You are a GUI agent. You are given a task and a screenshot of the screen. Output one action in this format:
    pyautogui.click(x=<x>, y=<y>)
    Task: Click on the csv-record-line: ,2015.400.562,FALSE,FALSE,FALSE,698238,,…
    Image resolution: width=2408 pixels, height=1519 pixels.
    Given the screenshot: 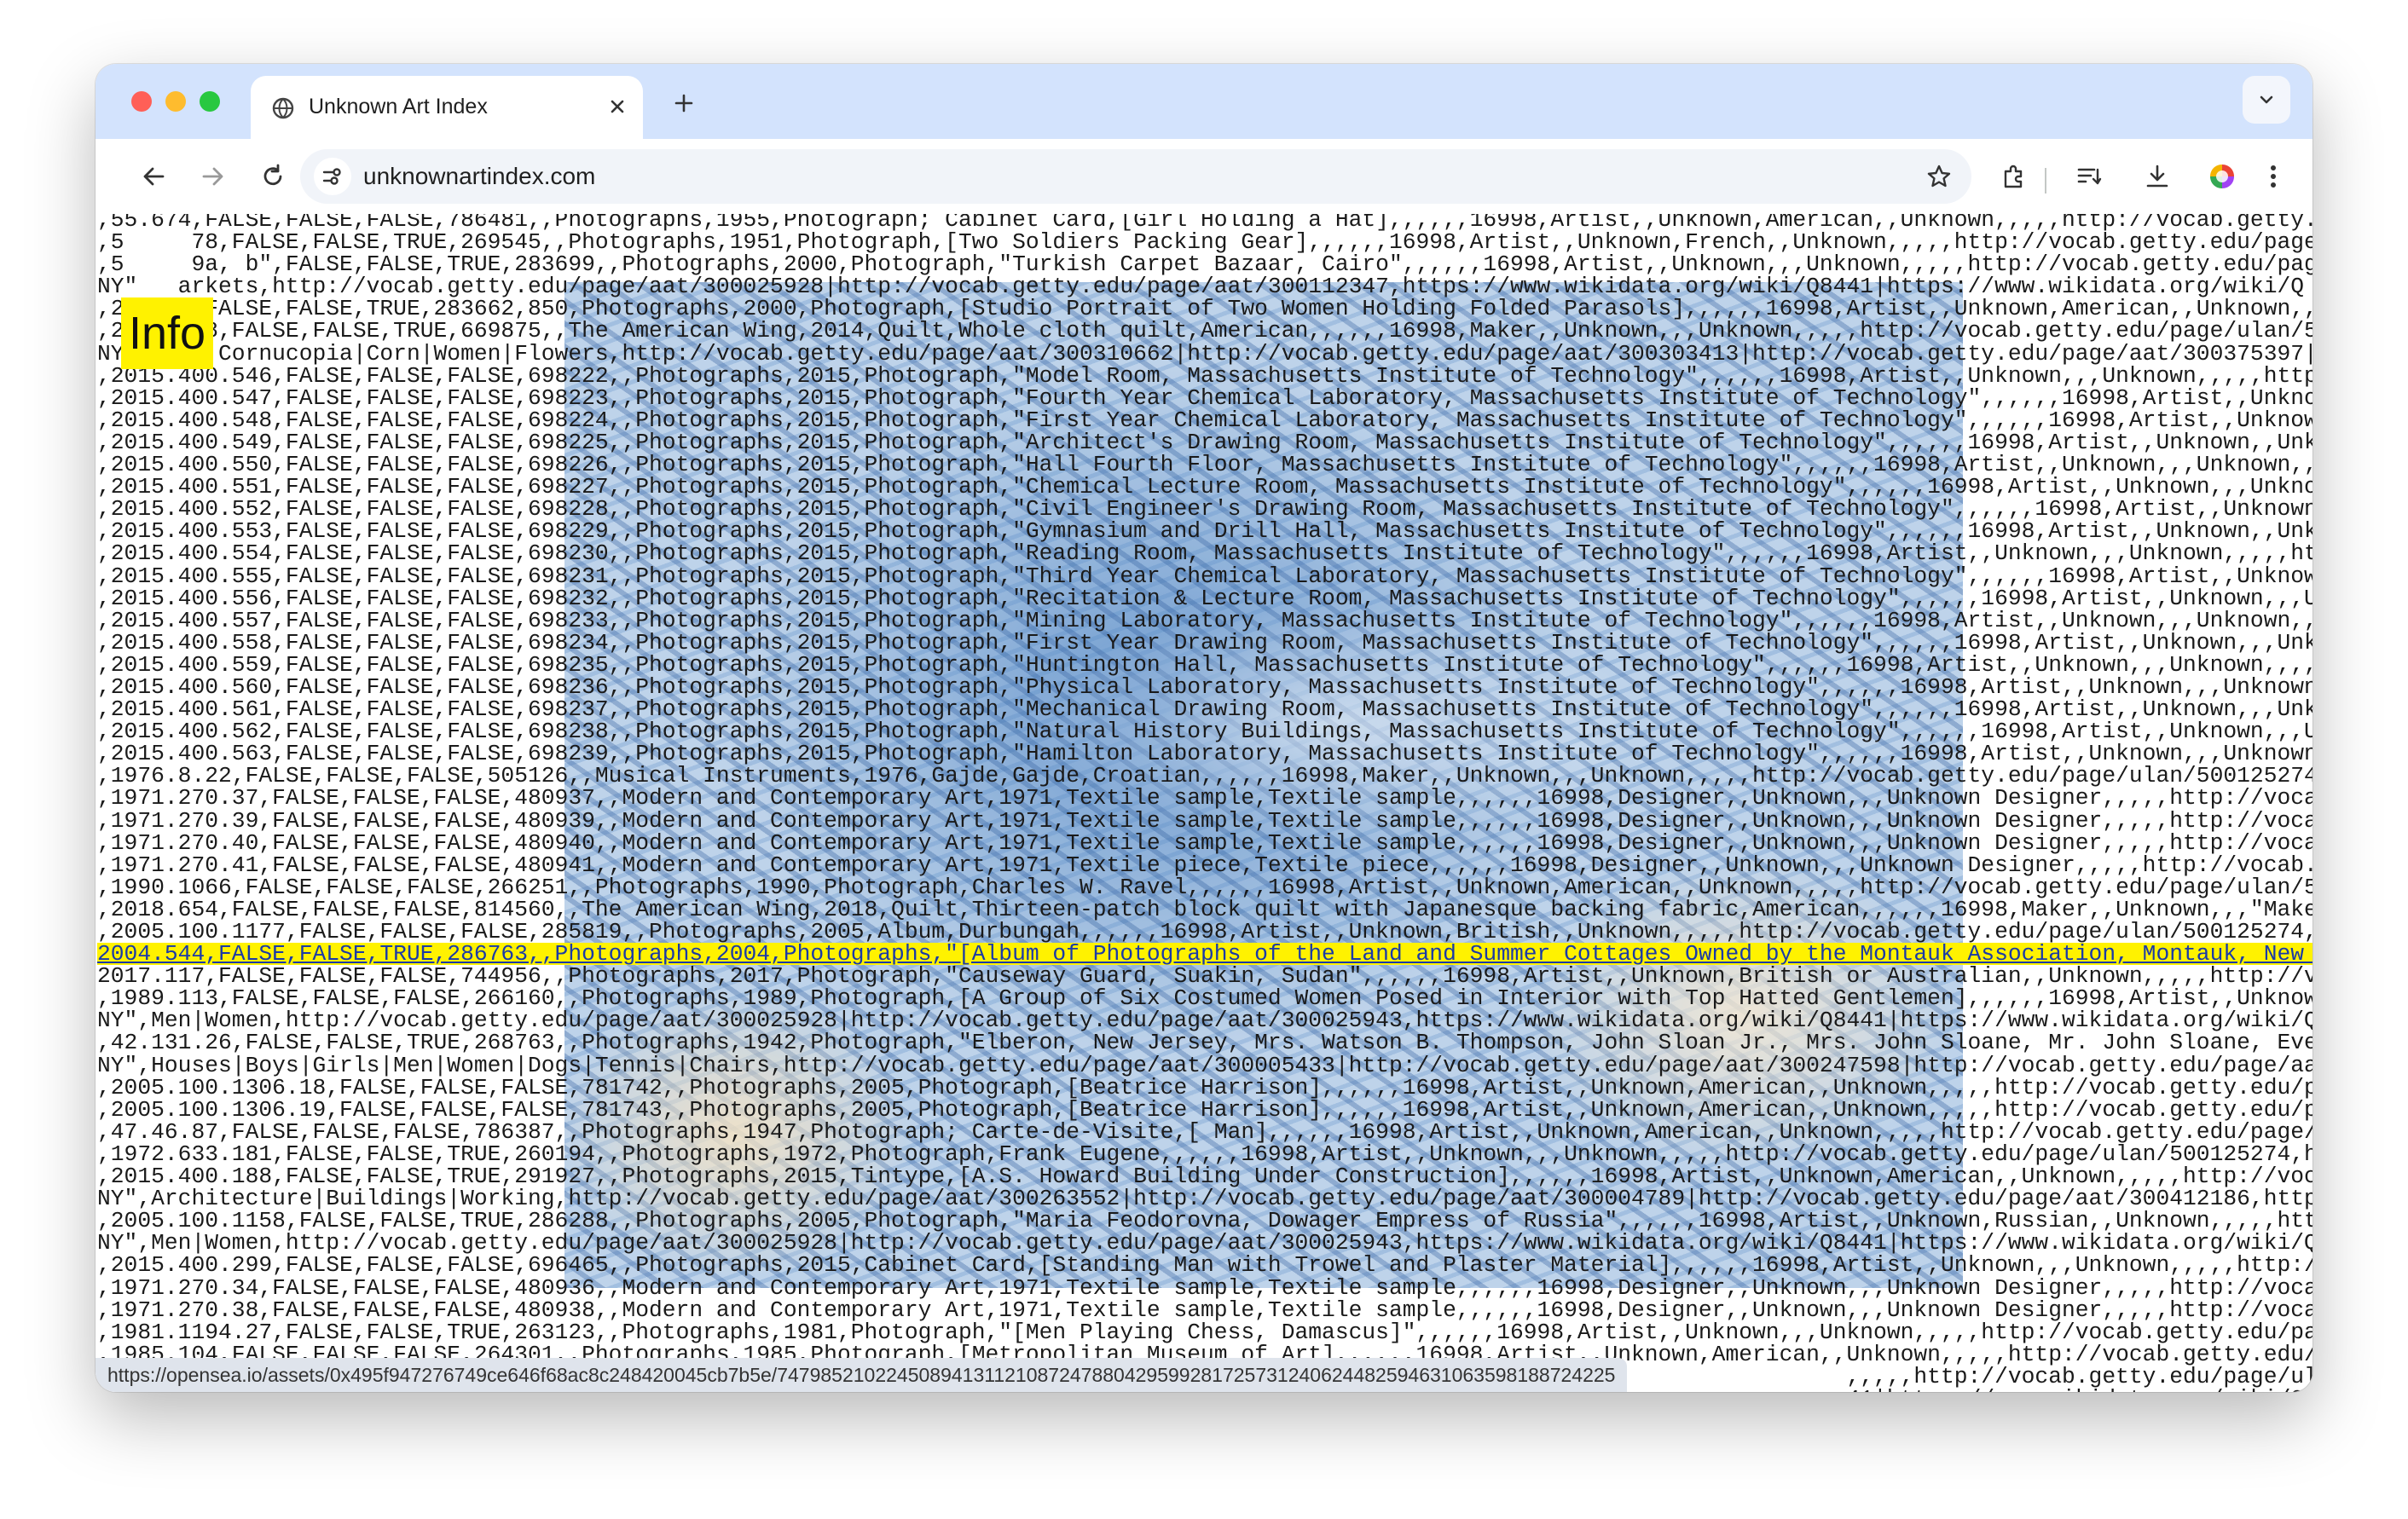 What is the action you would take?
    pyautogui.click(x=1204, y=732)
    